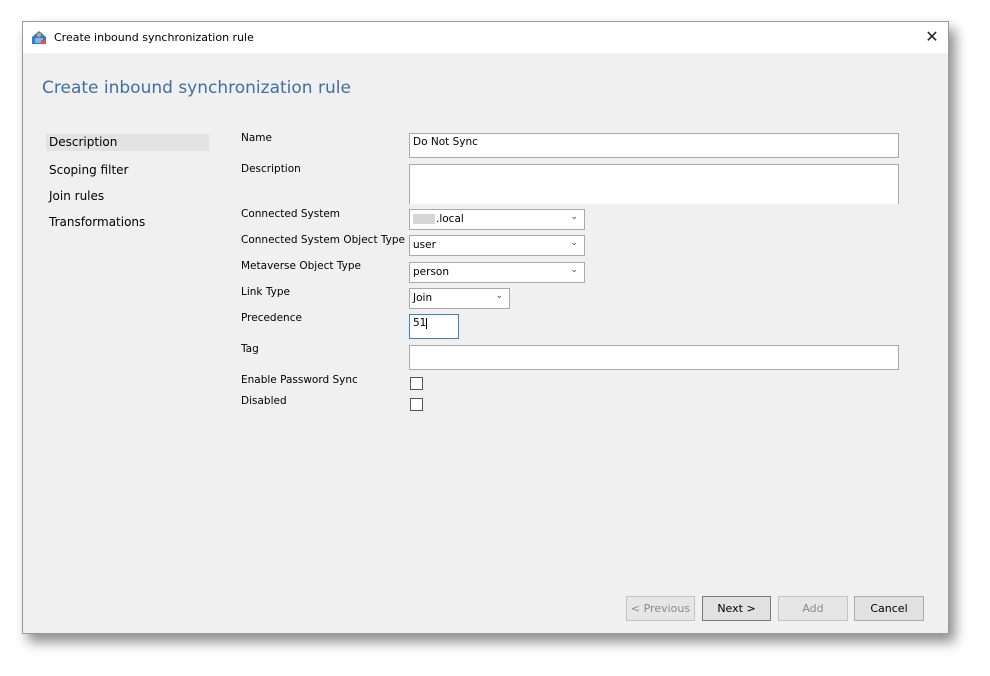 This screenshot has width=990, height=676. I want to click on enable-password-sync-label: Enable Password Sync, so click(299, 380).